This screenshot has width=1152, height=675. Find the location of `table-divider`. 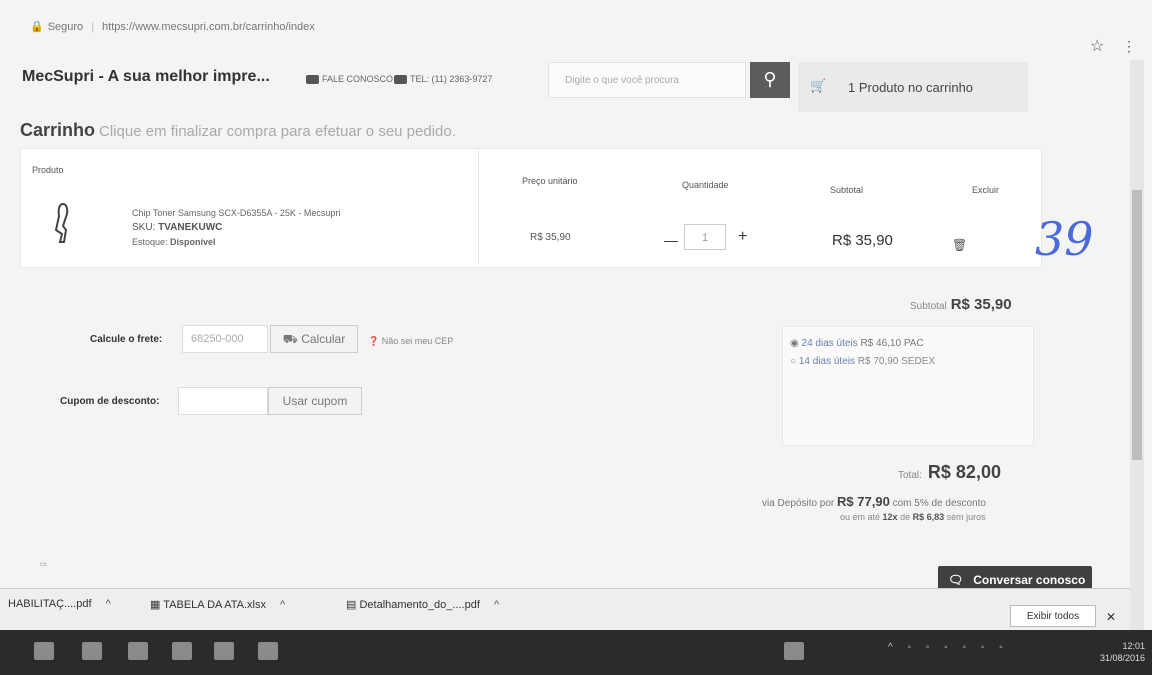

table-divider is located at coordinates (478, 207).